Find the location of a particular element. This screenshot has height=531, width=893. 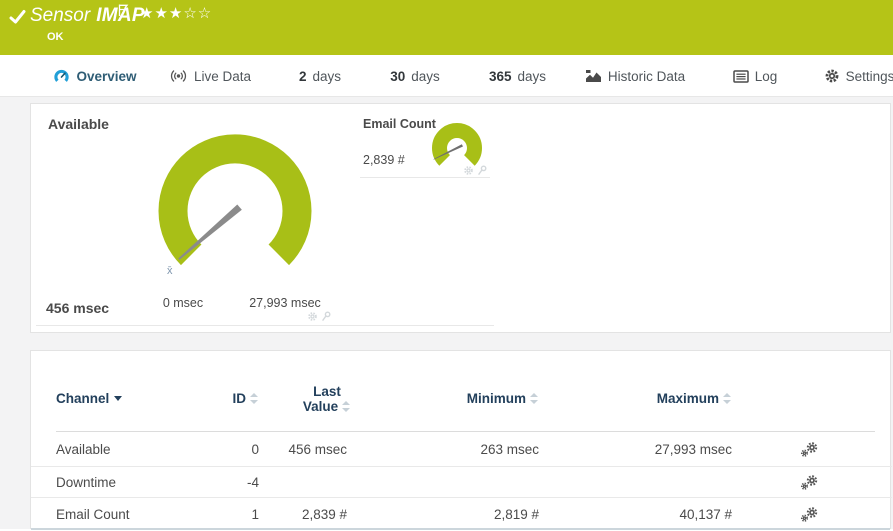

column-header-minimum: Minimum is located at coordinates (480, 398).